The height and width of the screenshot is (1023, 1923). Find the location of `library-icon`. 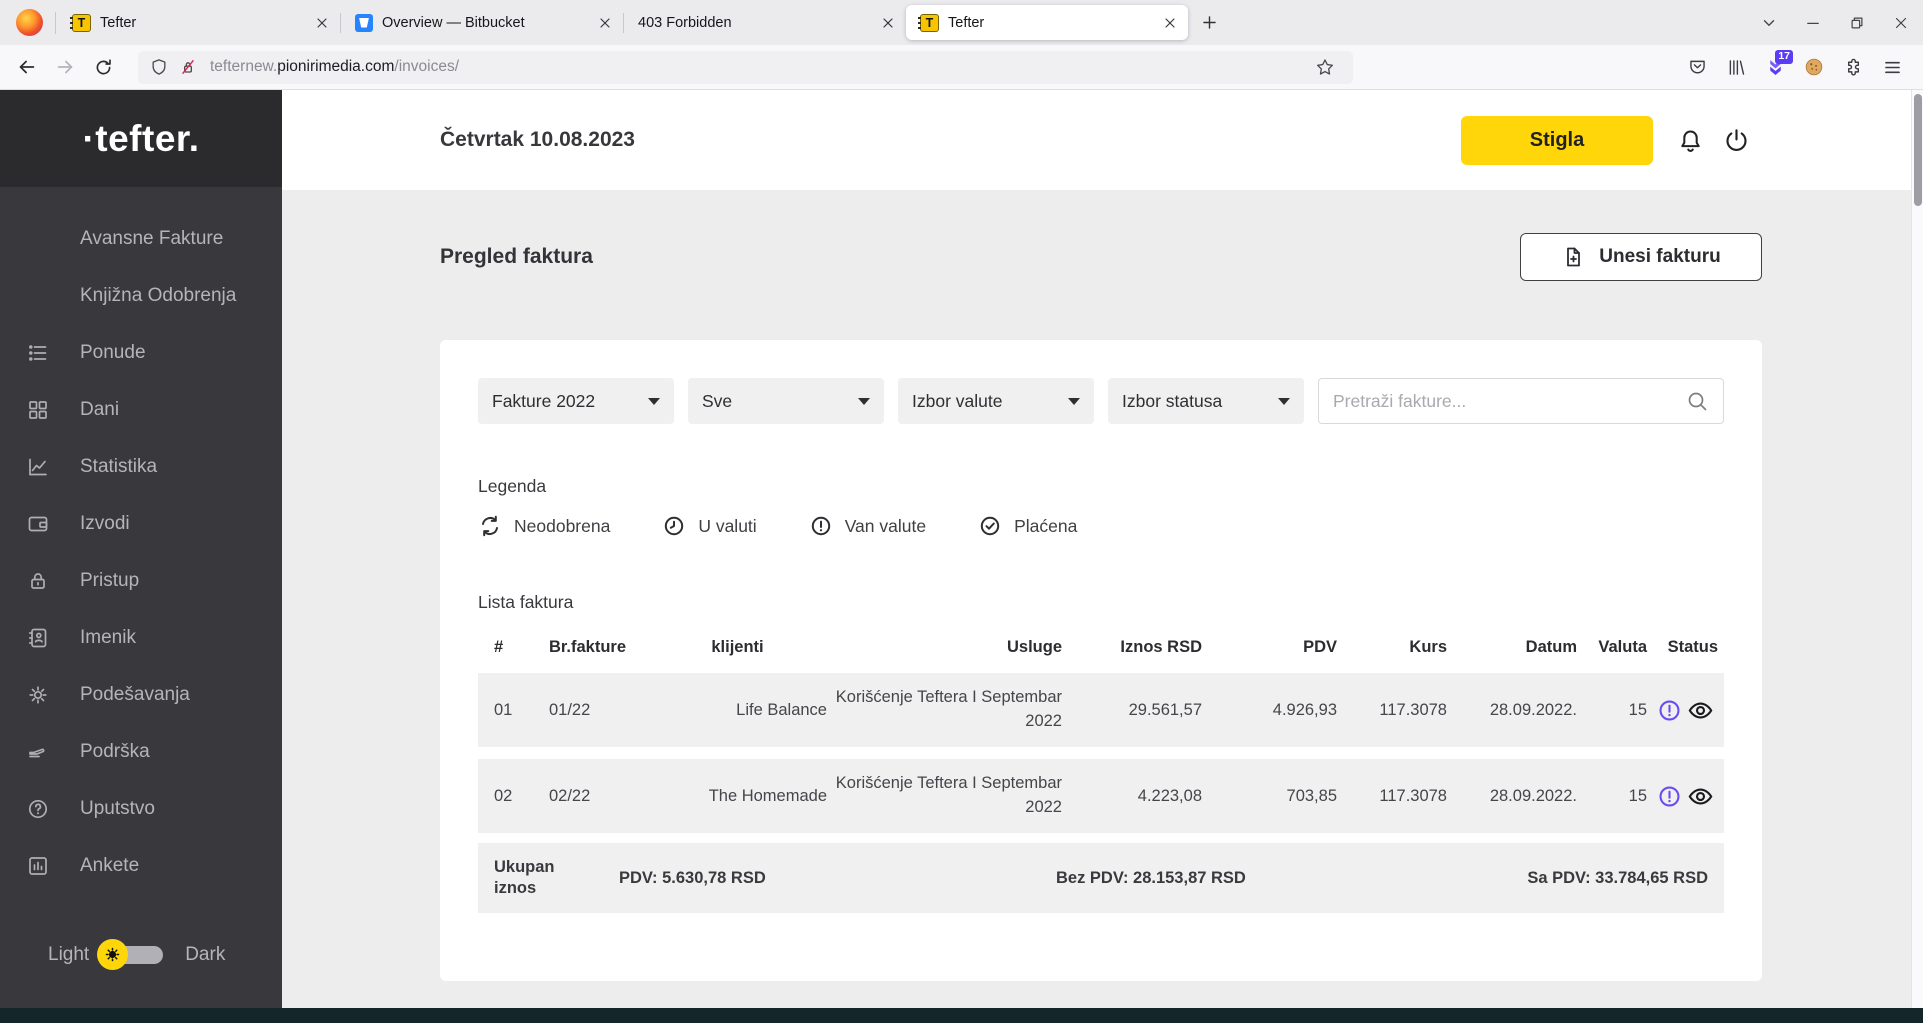

library-icon is located at coordinates (1736, 67).